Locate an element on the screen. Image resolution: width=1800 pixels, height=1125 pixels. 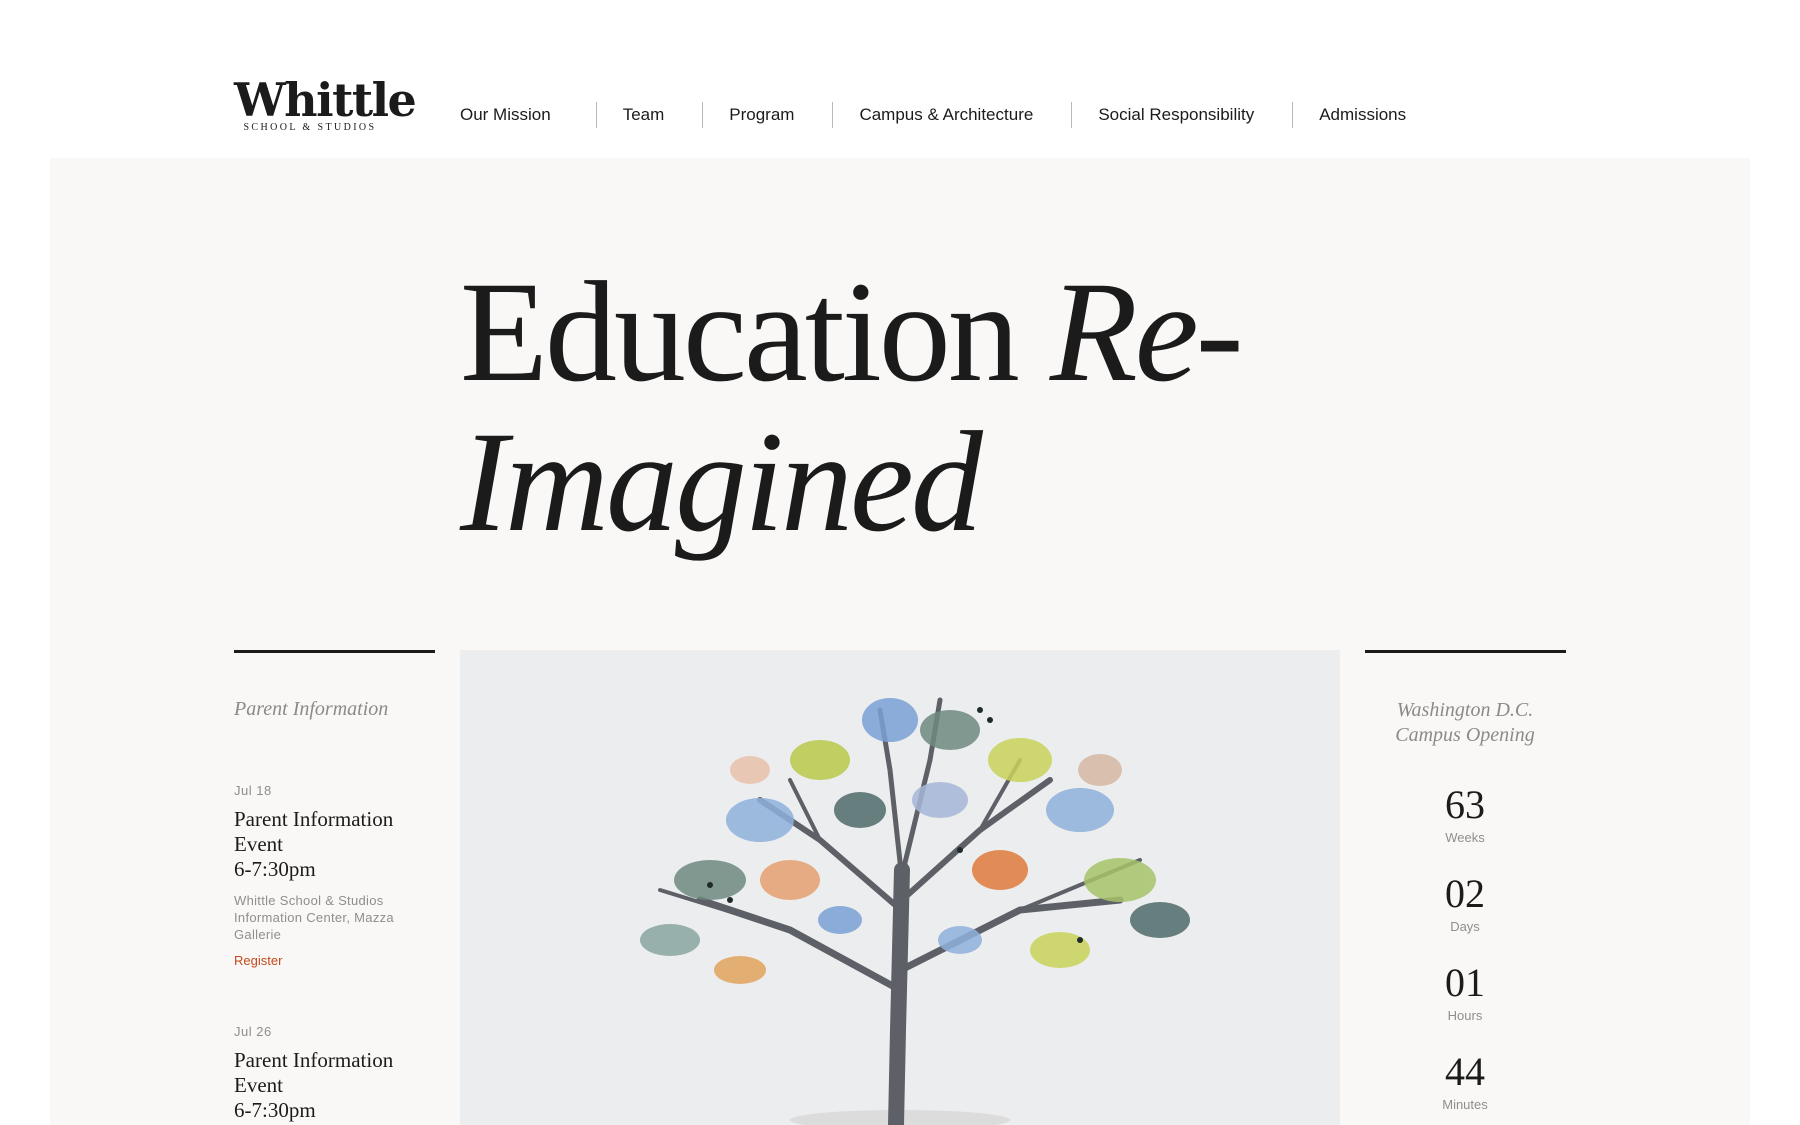
nav-social-responsibility: Social Responsibility is located at coordinates (1176, 115).